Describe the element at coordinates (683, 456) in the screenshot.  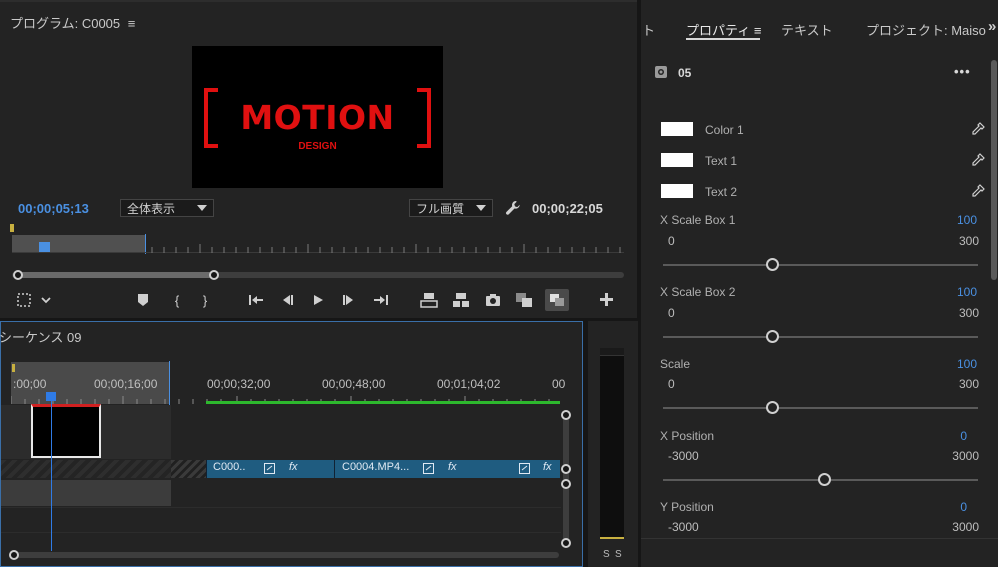
I see `slider-min: -3000` at that location.